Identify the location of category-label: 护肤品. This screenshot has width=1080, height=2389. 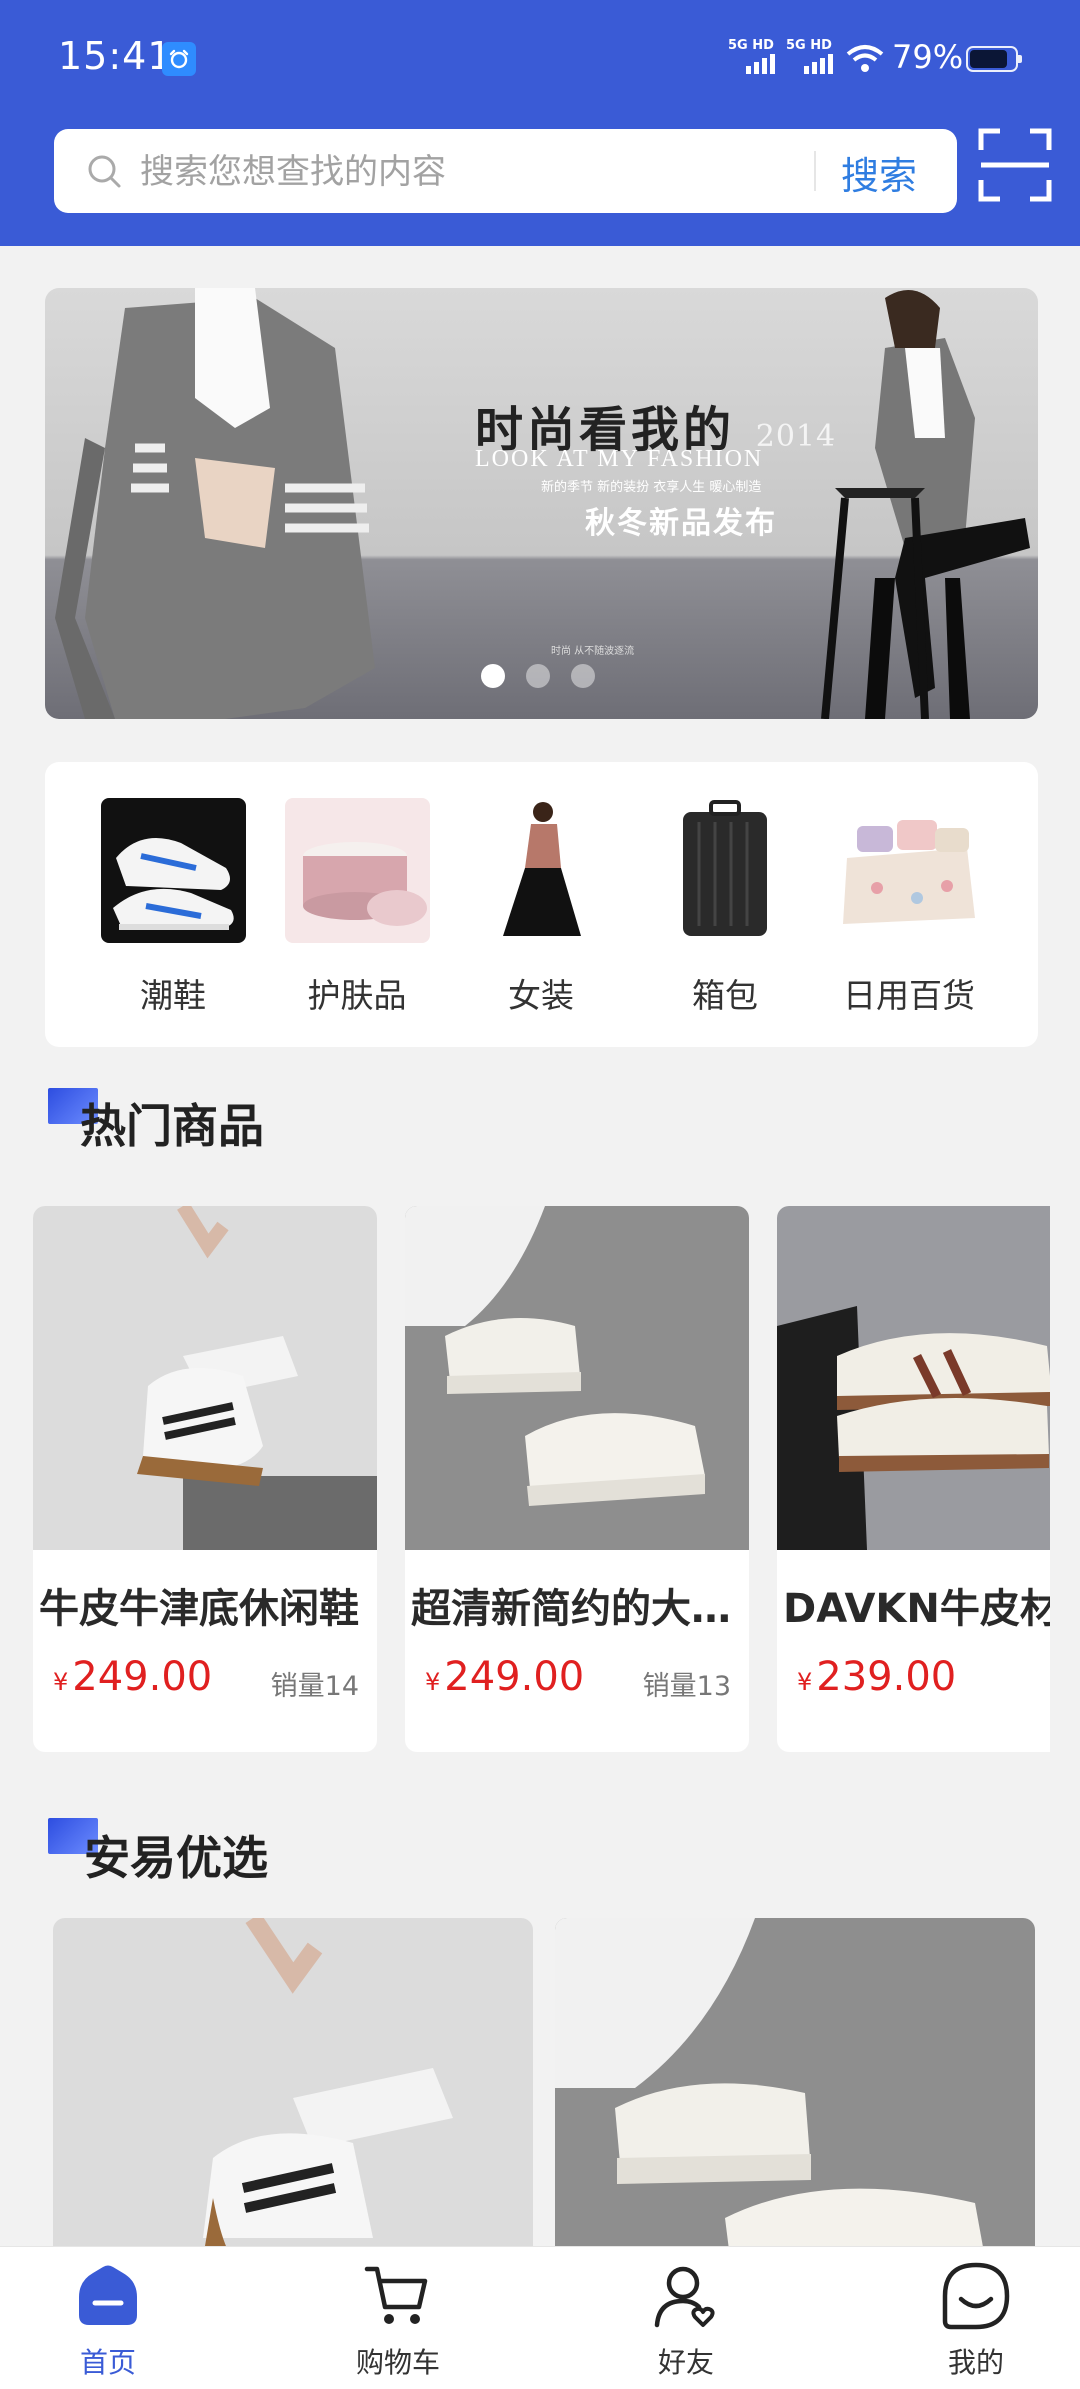
(357, 995).